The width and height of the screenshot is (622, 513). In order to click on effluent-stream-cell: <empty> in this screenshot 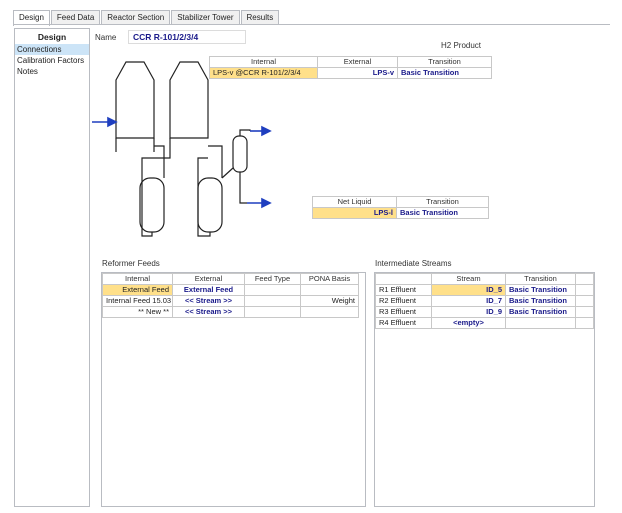, I will do `click(468, 323)`.